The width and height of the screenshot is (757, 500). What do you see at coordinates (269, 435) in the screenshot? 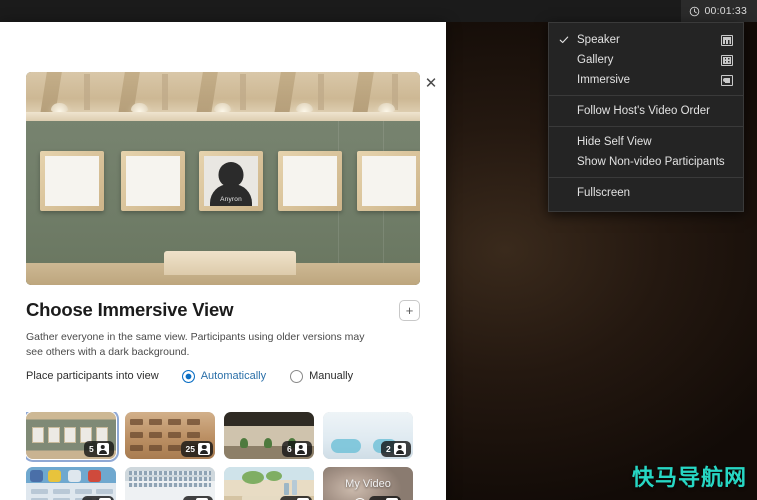
I see `scene-thumbnail-modern-lobby: 6` at bounding box center [269, 435].